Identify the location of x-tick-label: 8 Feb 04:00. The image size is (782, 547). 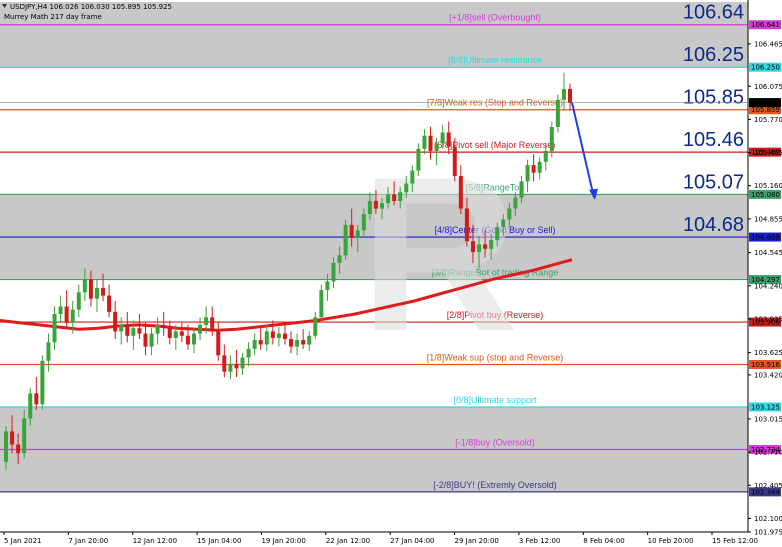
(603, 541).